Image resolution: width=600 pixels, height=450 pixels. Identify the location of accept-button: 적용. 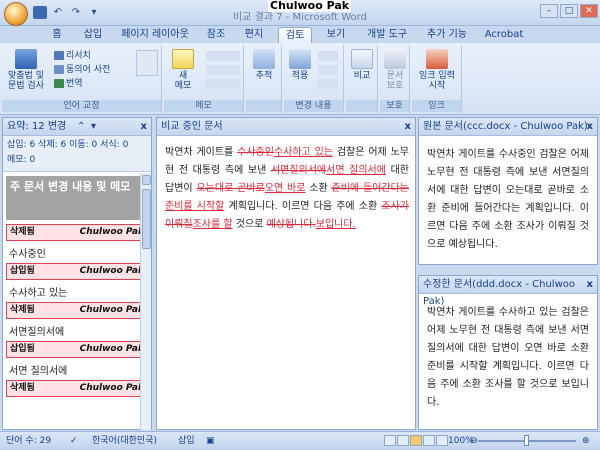
(300, 65).